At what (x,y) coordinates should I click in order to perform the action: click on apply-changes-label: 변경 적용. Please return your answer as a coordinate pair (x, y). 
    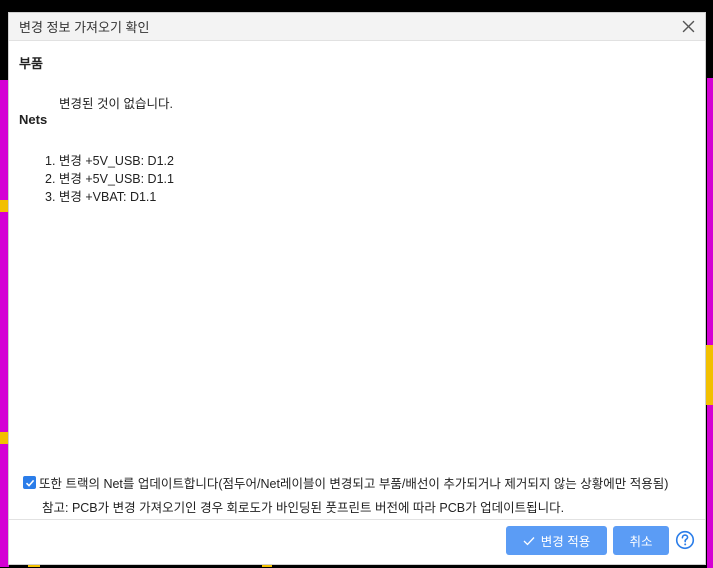
    Looking at the image, I should click on (565, 542).